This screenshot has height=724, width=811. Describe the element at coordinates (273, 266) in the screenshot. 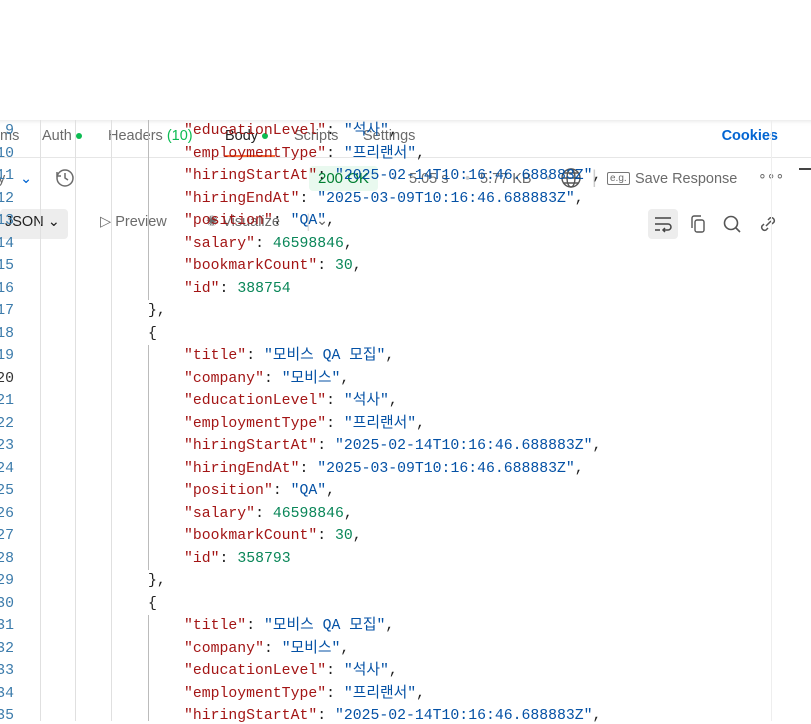

I see `code-line: "bookmarkCount": 30,` at that location.